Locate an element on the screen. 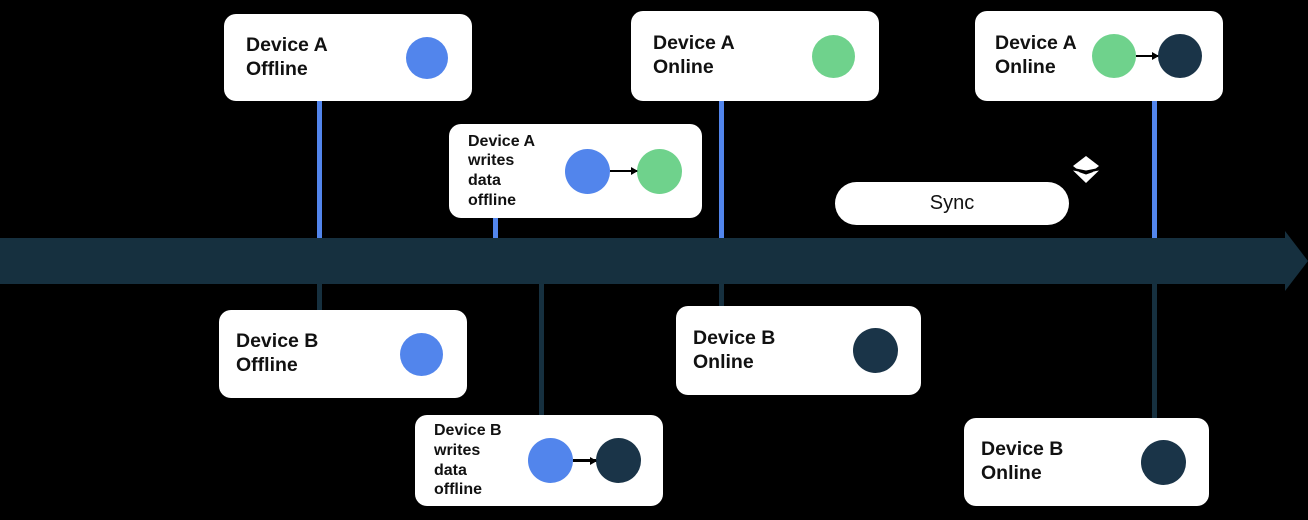 The image size is (1308, 520). connector-device-a-offline is located at coordinates (319, 170).